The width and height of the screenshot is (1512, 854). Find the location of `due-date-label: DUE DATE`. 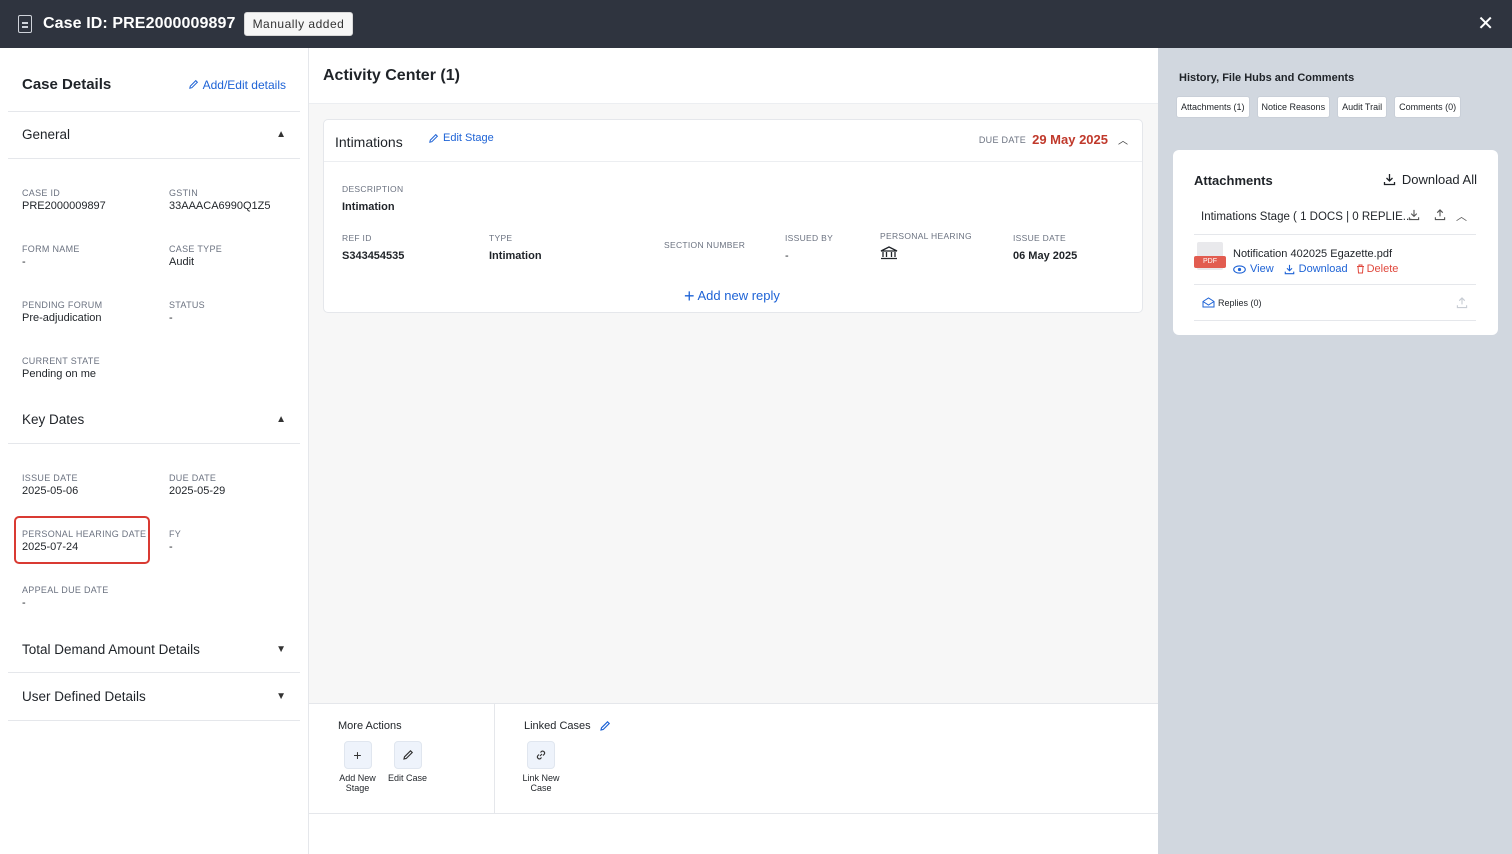

due-date-label: DUE DATE is located at coordinates (193, 478).